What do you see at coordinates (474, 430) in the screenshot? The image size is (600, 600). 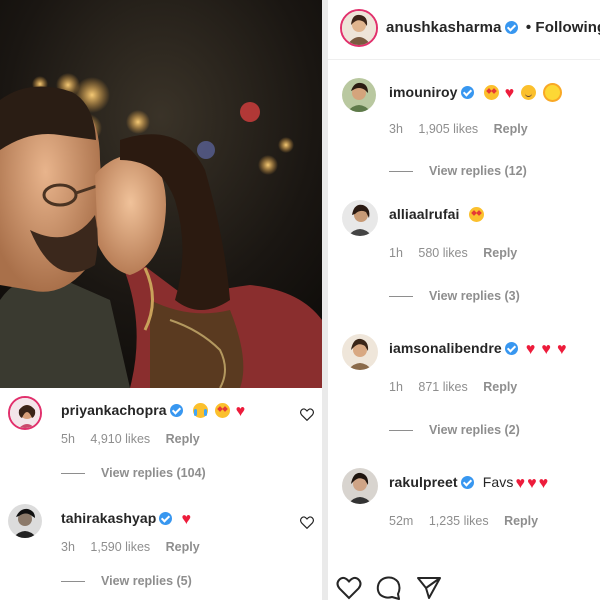 I see `view-replies-label: View replies (2)` at bounding box center [474, 430].